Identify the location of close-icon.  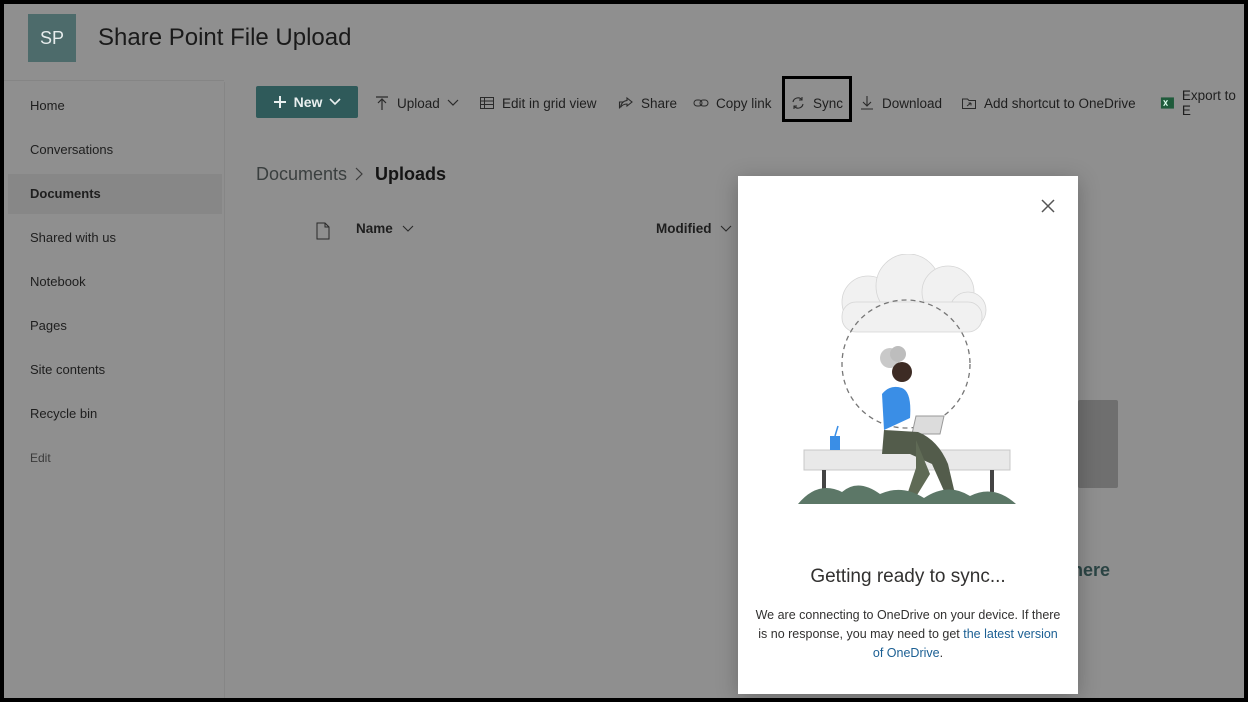
(1048, 206).